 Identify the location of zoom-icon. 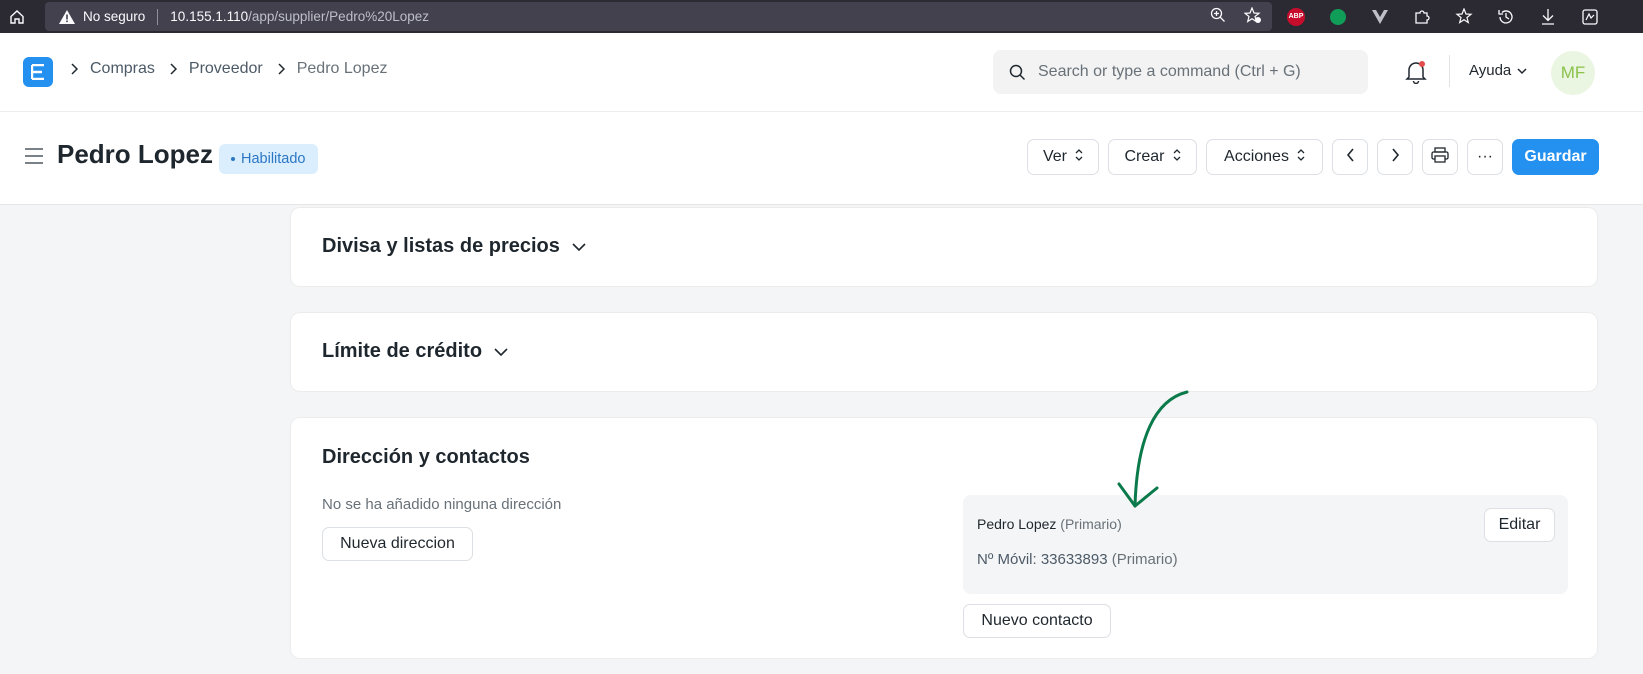
(1218, 16).